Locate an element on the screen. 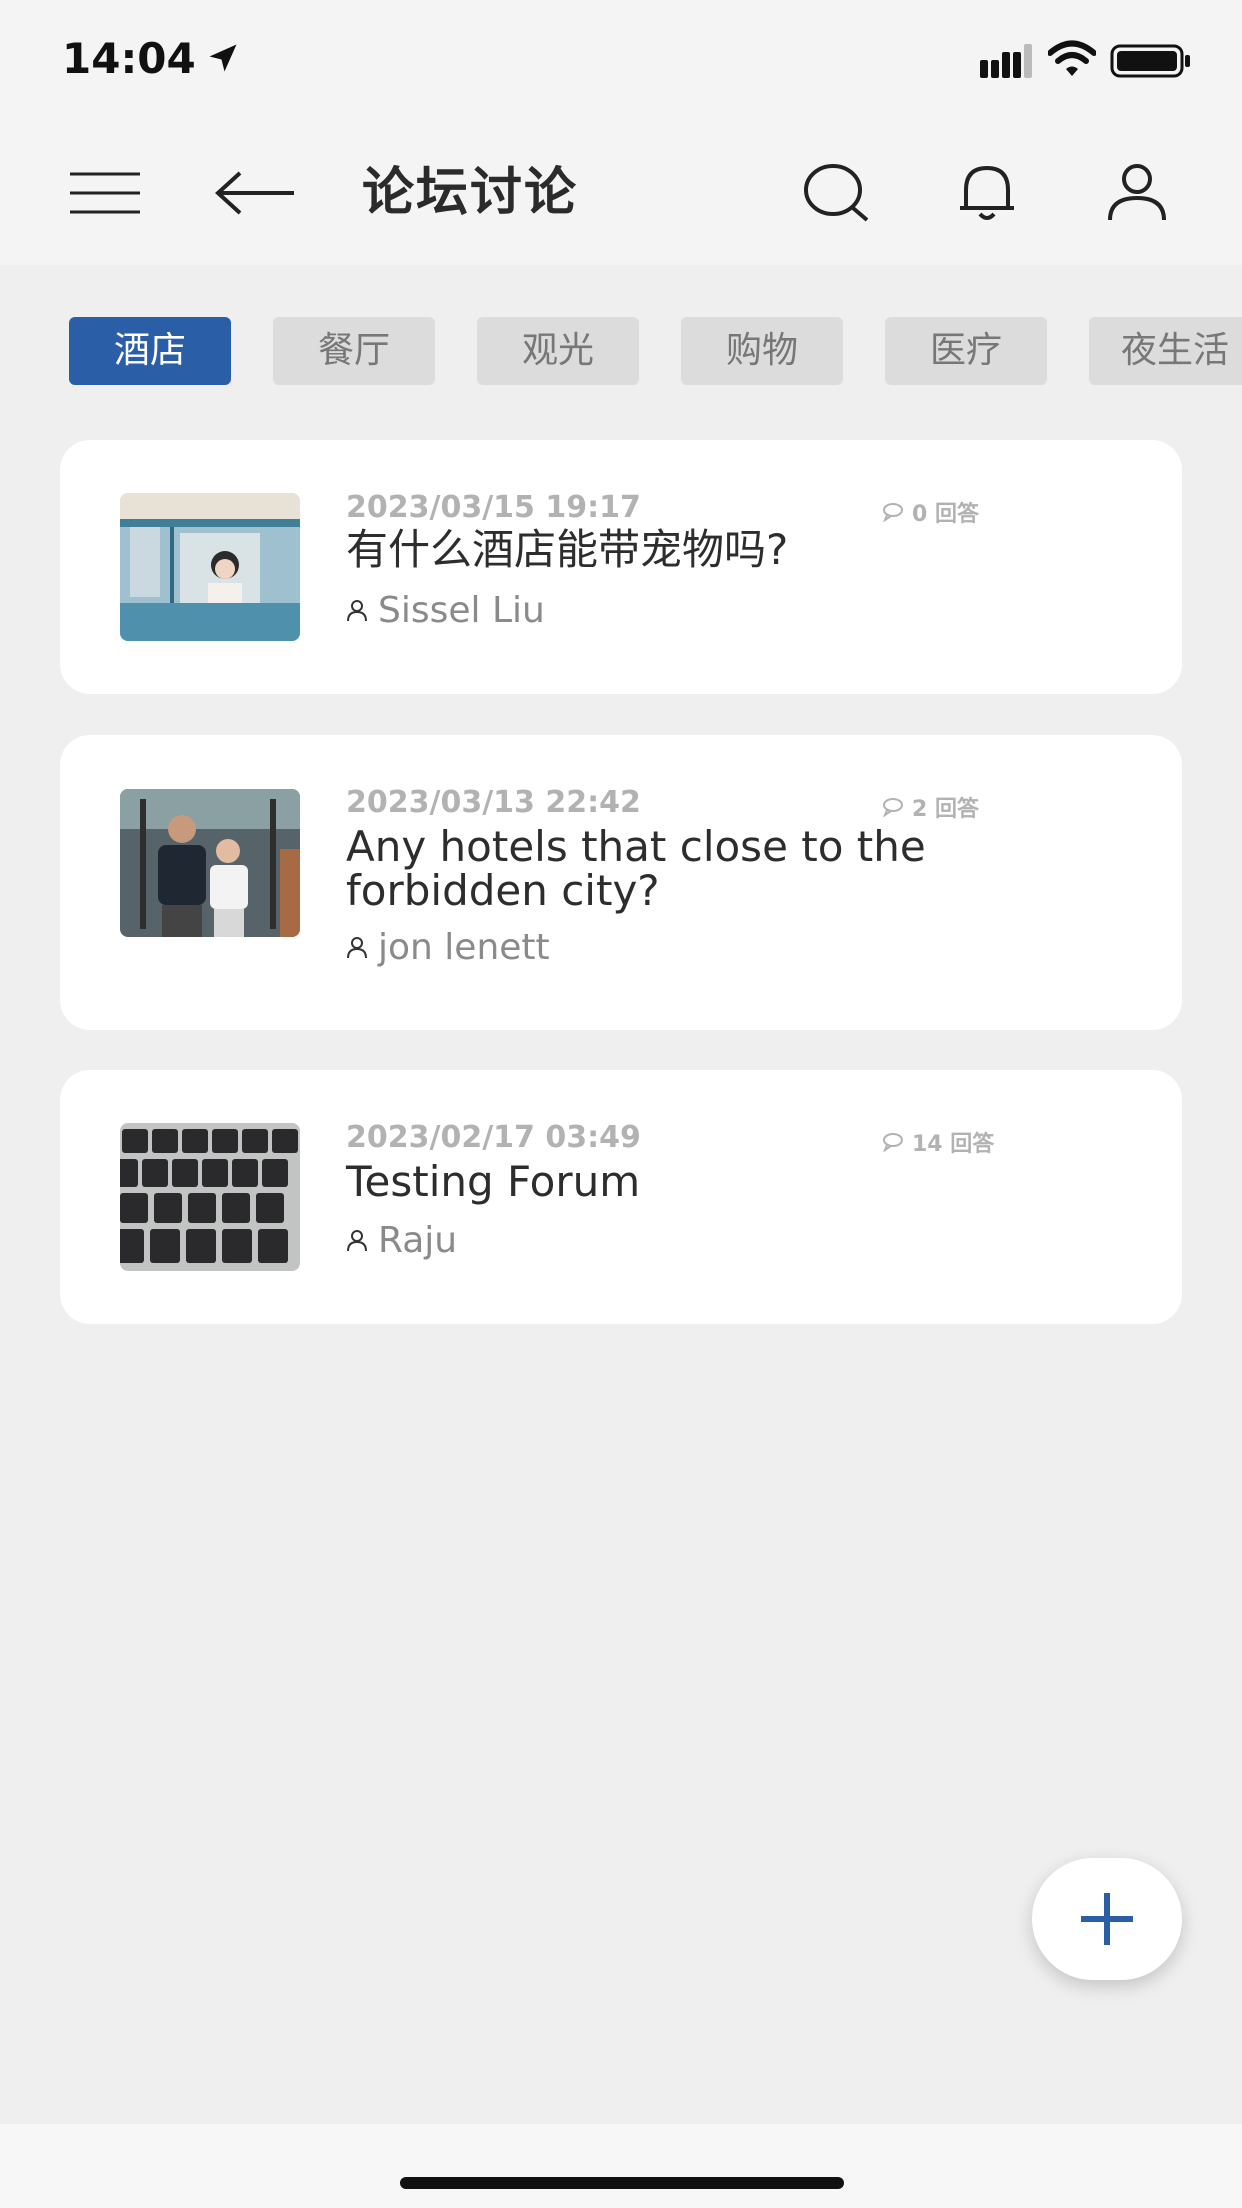 The height and width of the screenshot is (2208, 1242). status-bar: 14:04 is located at coordinates (621, 60).